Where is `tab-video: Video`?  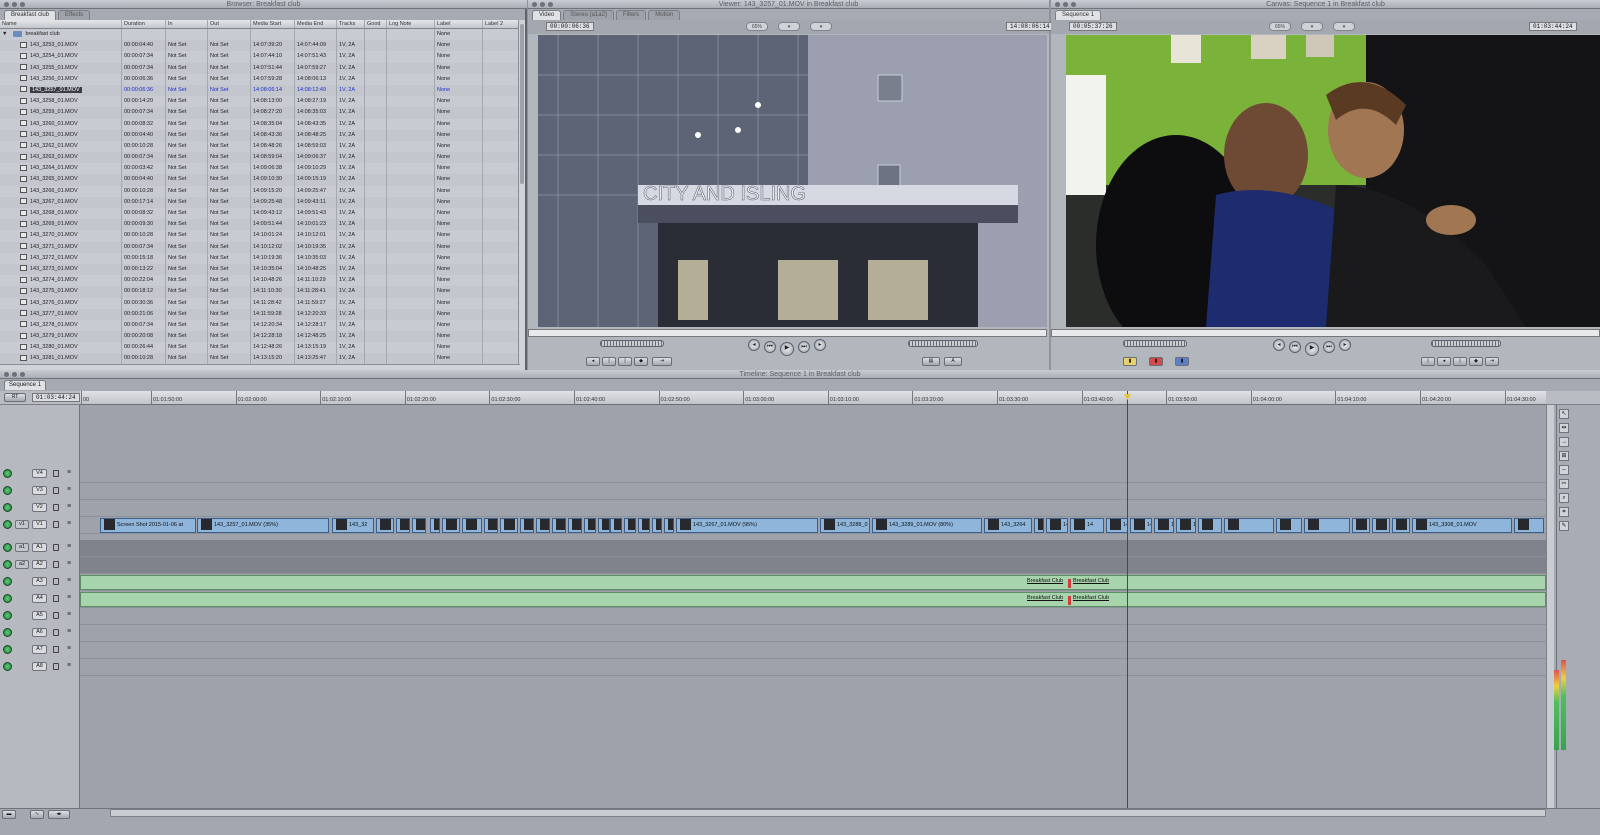
tab-video: Video is located at coordinates (547, 15).